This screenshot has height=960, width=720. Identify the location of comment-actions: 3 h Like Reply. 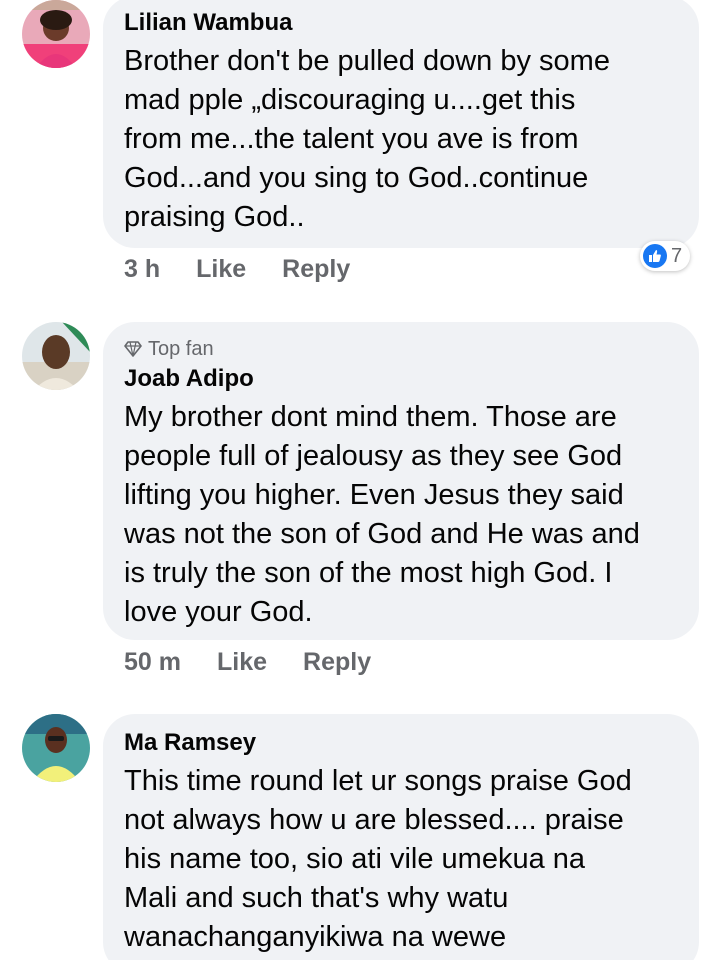
(237, 269).